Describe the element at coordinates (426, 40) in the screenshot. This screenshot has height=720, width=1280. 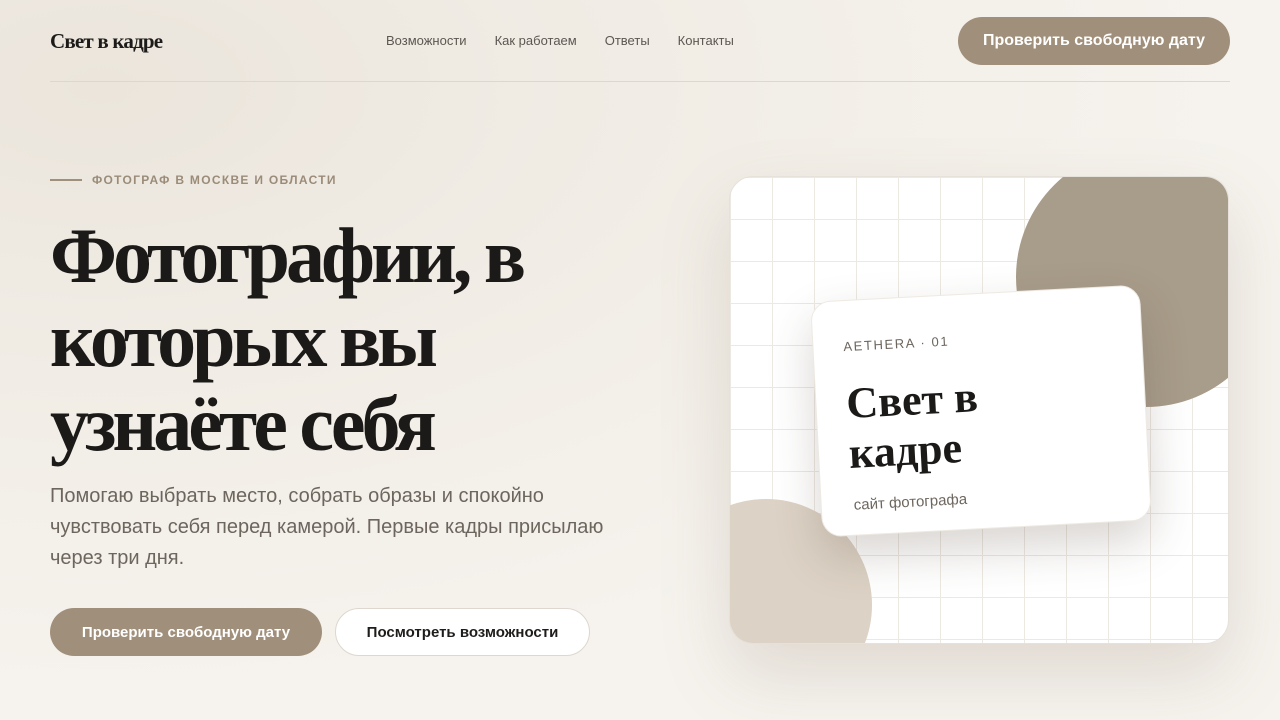
I see `nav-link-features: Возможности` at that location.